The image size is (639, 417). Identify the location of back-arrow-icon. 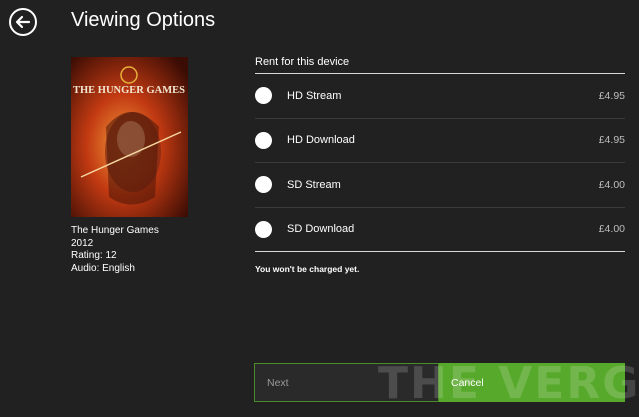
(23, 22).